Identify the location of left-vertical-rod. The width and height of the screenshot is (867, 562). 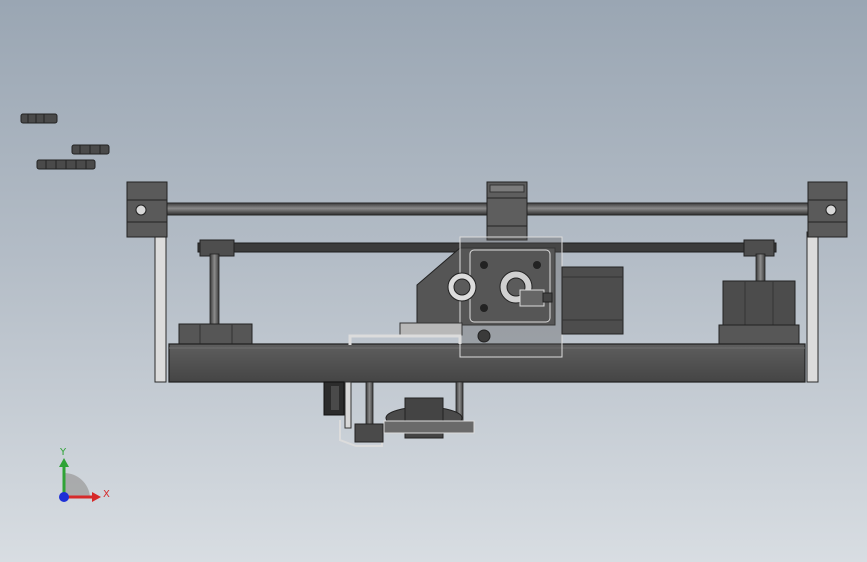
(214, 290).